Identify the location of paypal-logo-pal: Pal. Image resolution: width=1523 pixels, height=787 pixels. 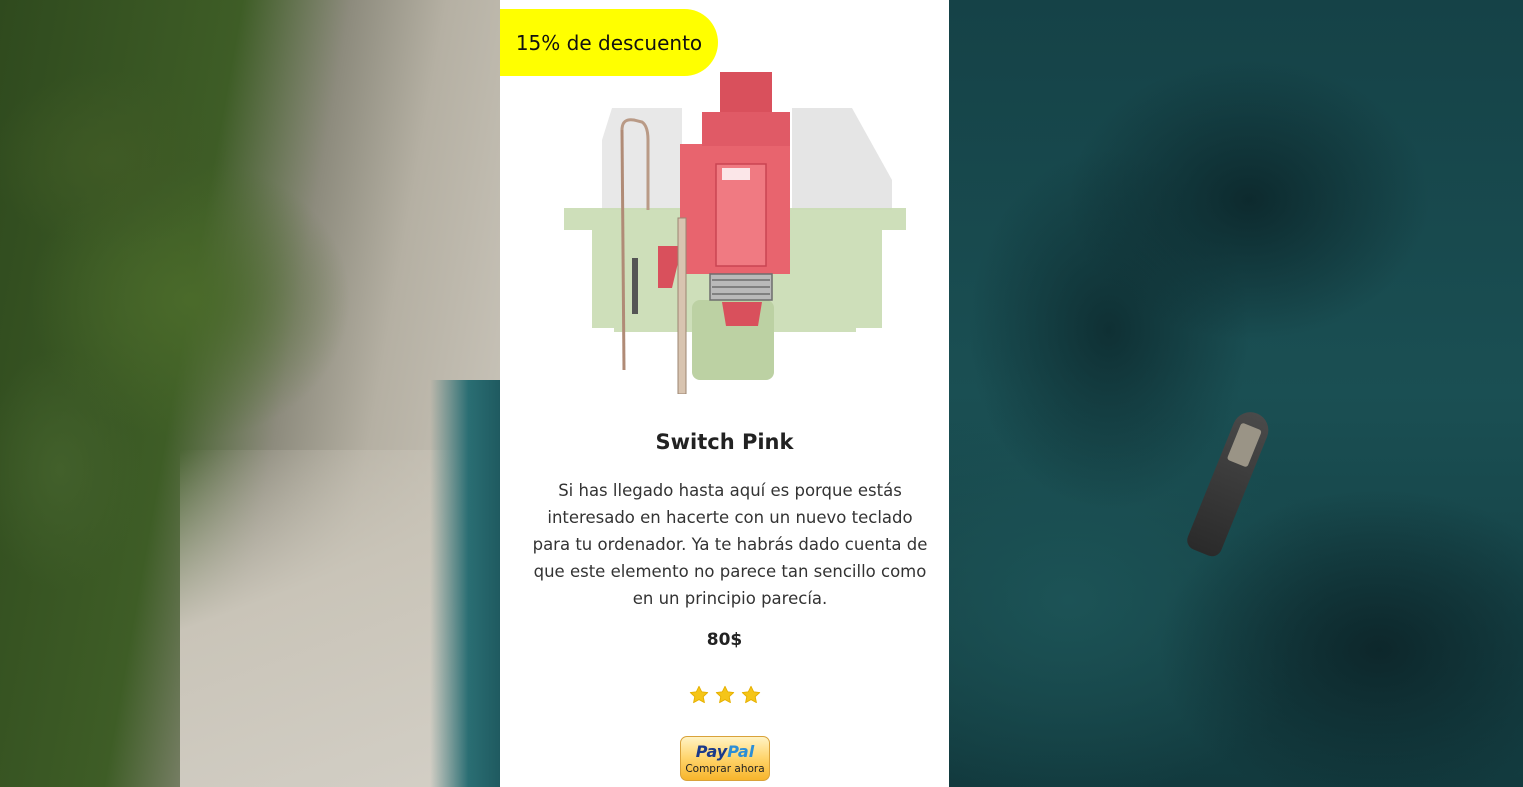
(741, 751).